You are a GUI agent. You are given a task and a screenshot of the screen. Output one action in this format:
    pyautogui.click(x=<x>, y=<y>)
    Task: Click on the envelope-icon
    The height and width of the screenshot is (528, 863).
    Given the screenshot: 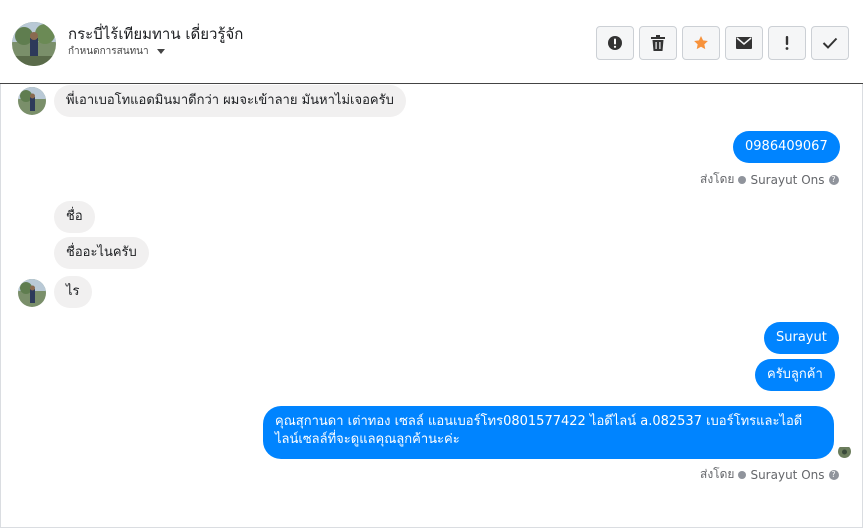 What is the action you would take?
    pyautogui.click(x=744, y=43)
    